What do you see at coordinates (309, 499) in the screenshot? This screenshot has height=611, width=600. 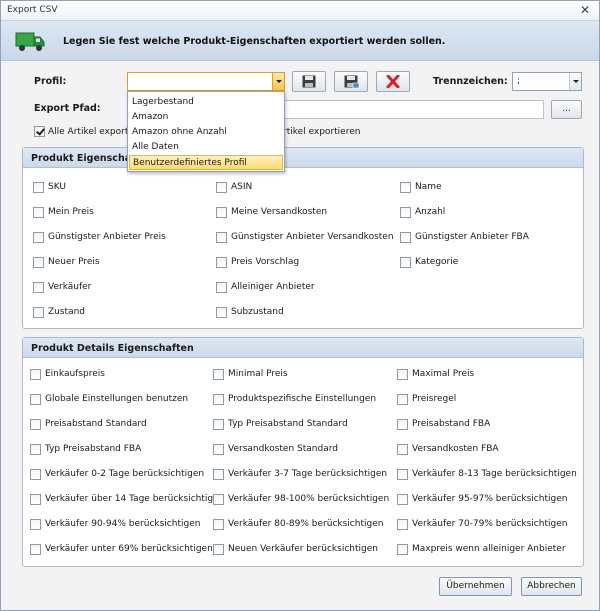 I see `property-label: Verkäufer 98-100% berücksichtigen` at bounding box center [309, 499].